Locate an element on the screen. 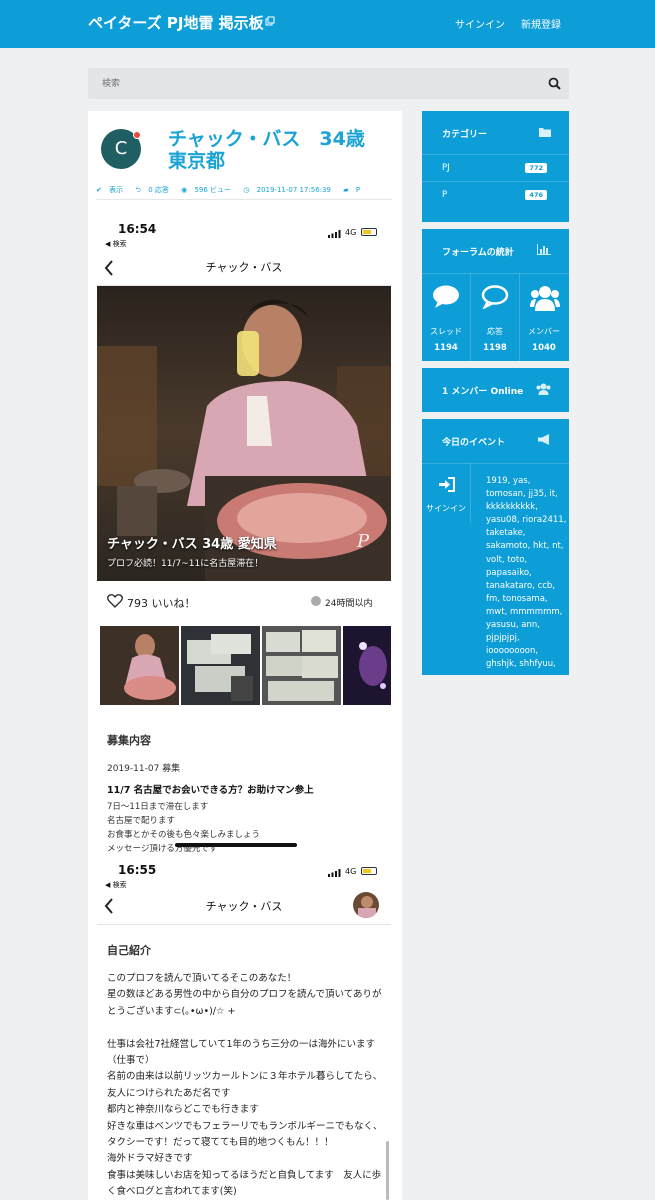  signin-link: サインイン is located at coordinates (480, 23).